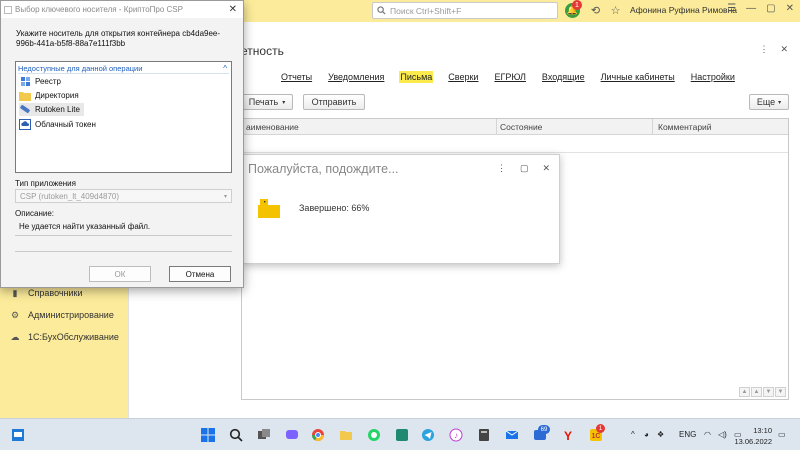 The width and height of the screenshot is (800, 450). What do you see at coordinates (465, 10) in the screenshot?
I see `search-input: Поиск Ctrl+Shift+F` at bounding box center [465, 10].